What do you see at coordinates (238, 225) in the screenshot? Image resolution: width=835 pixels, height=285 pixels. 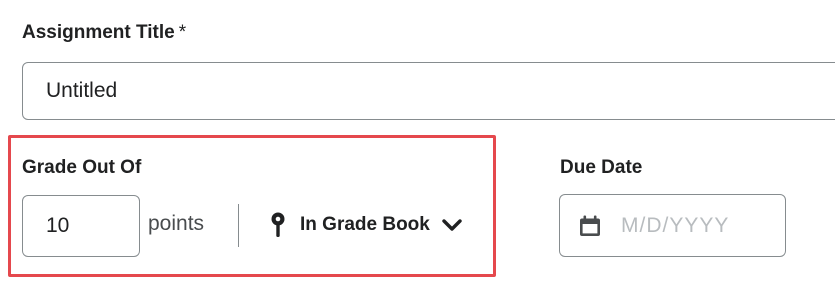 I see `divider` at bounding box center [238, 225].